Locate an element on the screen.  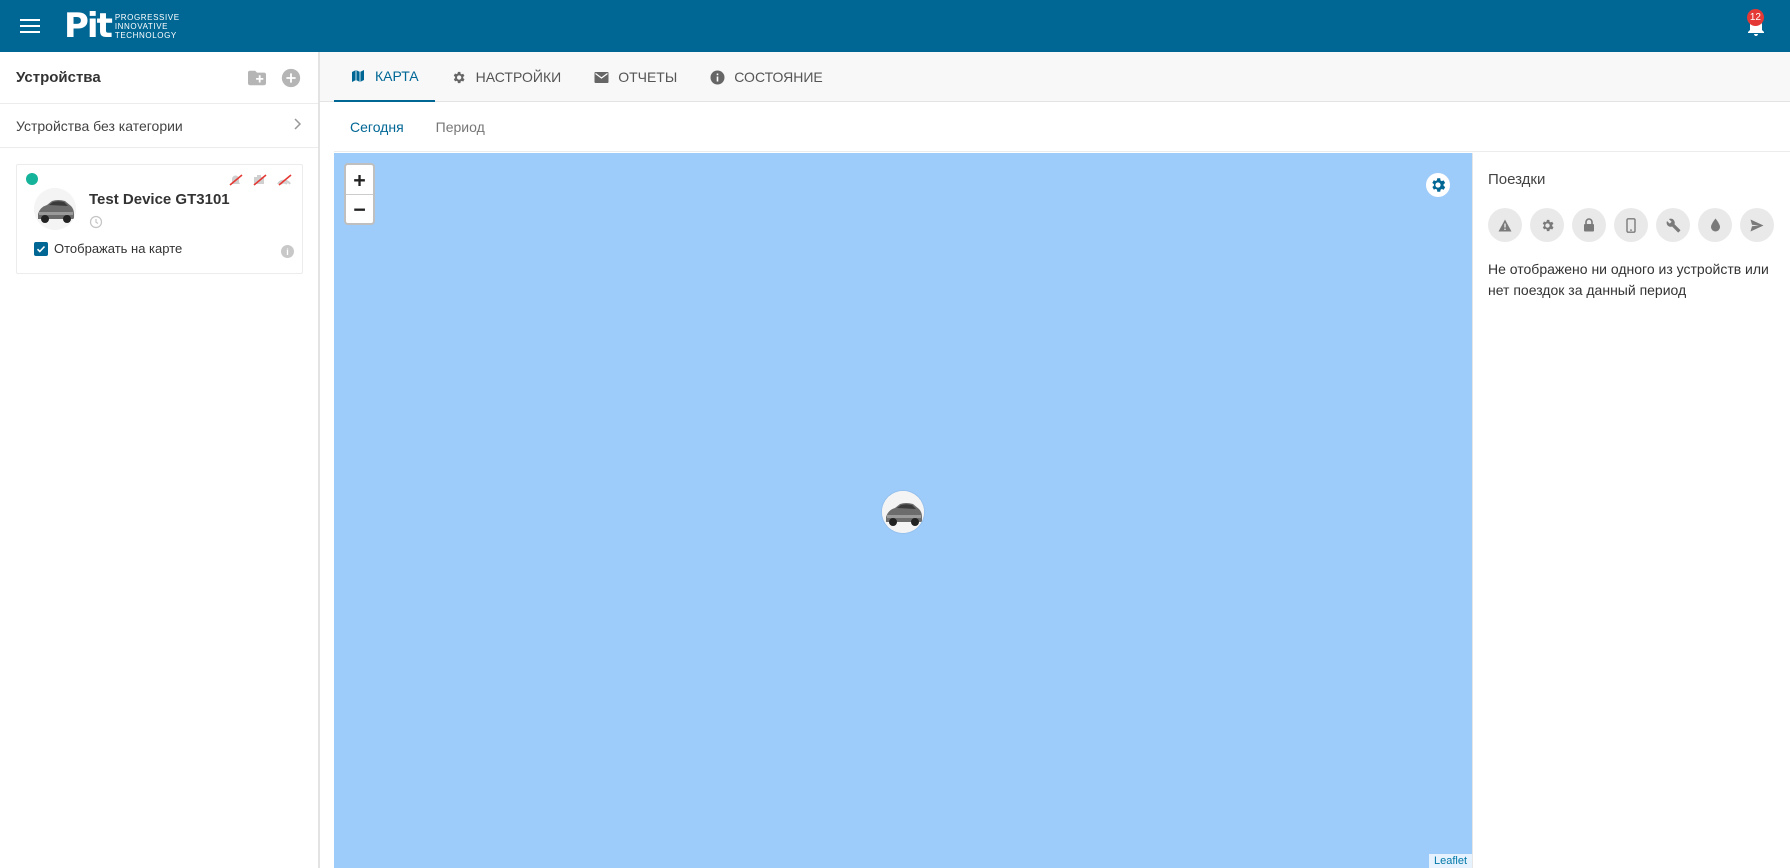
mail-icon is located at coordinates (601, 77).